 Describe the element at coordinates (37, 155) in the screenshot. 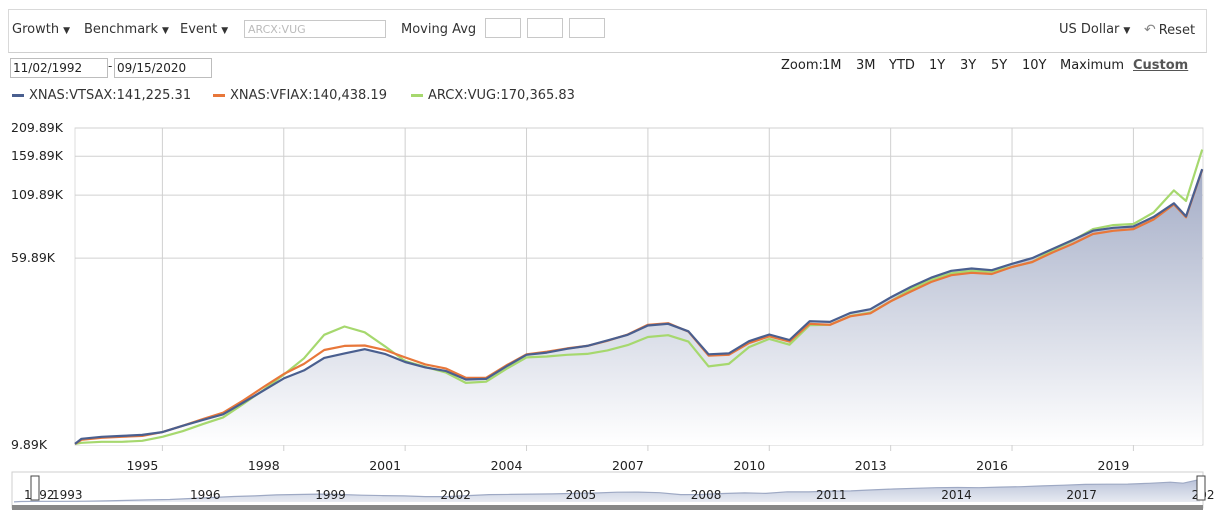

I see `y-tick-label: 159.89K` at that location.